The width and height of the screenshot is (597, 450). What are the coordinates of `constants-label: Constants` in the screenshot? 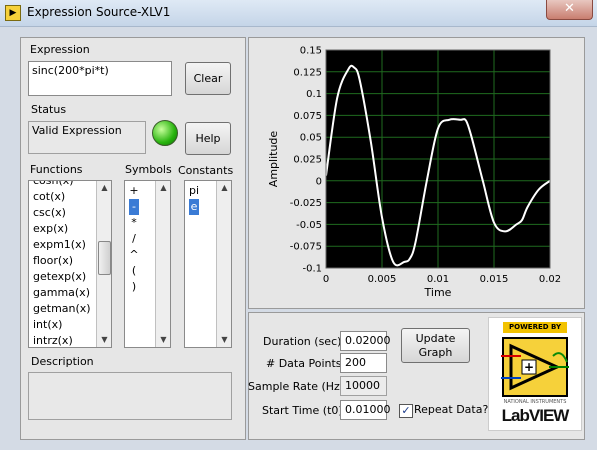 It's located at (206, 170).